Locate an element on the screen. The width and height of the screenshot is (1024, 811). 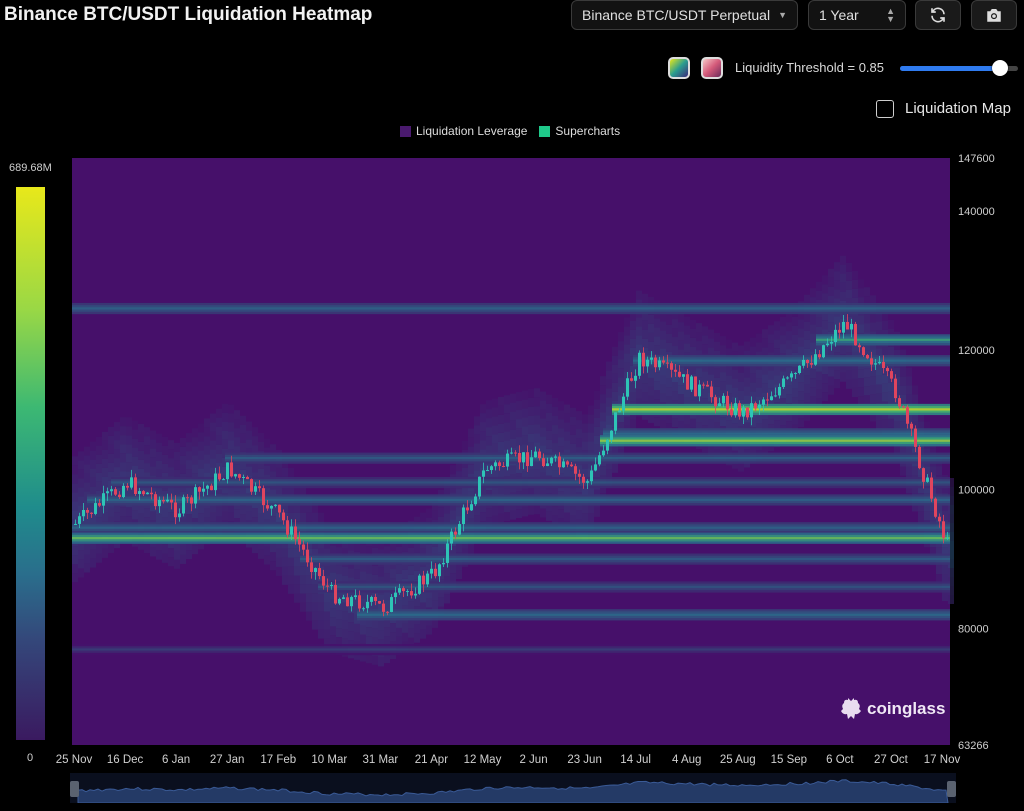
time-navigator is located at coordinates (513, 788).